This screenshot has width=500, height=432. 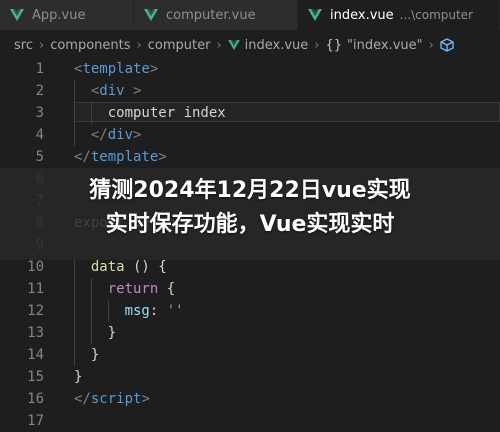 I want to click on code-line: 3 computer index, so click(x=250, y=113).